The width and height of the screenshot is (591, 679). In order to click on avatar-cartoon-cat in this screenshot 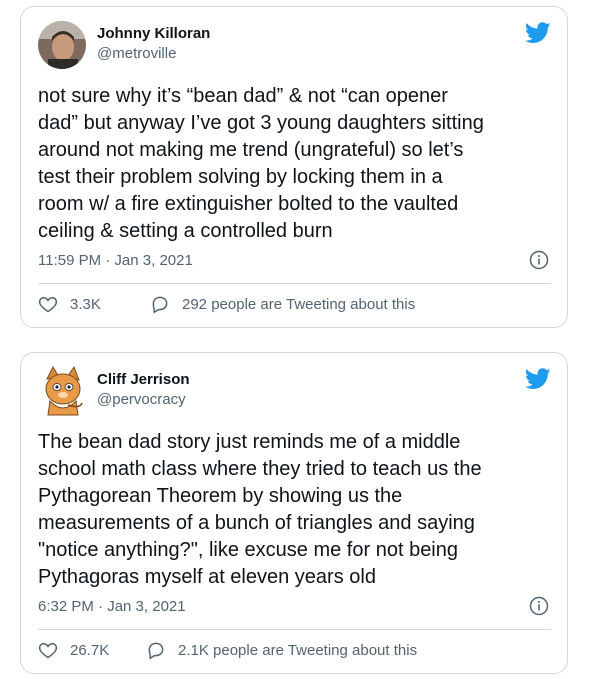, I will do `click(63, 391)`.